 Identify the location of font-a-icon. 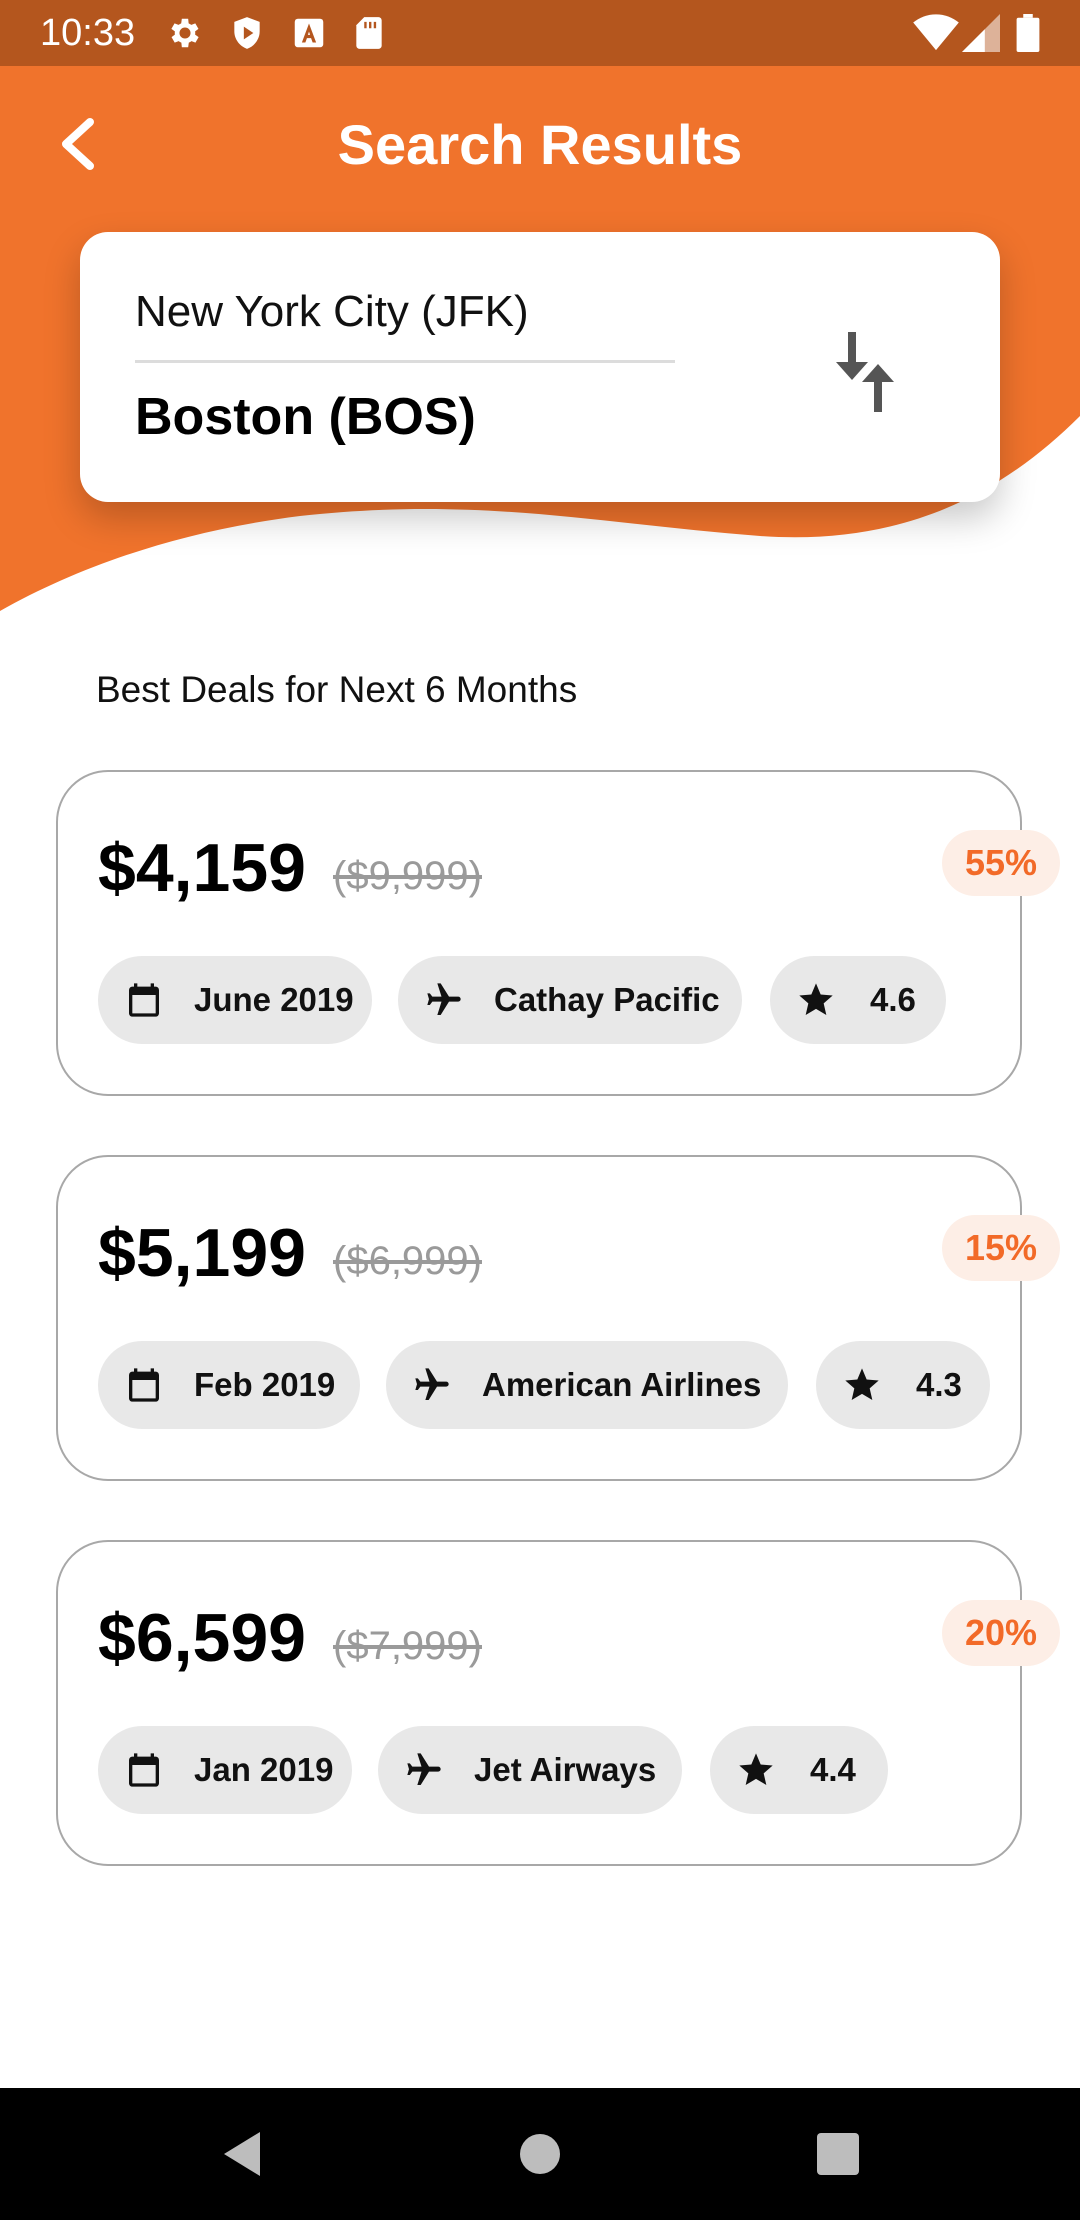
(309, 33).